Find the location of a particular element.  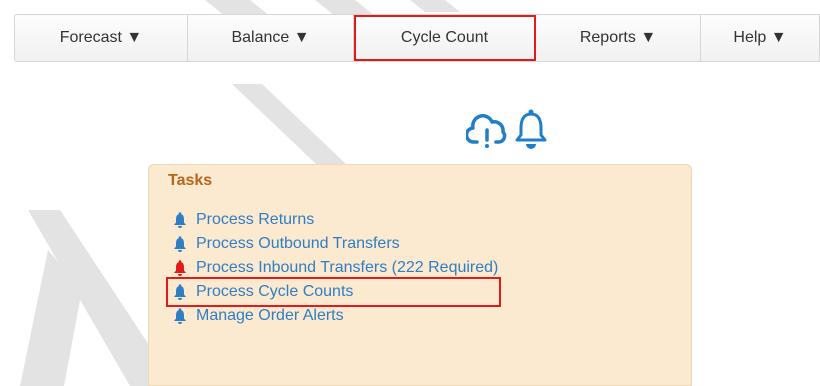

nav-cycle-count: Cycle Count is located at coordinates (445, 38).